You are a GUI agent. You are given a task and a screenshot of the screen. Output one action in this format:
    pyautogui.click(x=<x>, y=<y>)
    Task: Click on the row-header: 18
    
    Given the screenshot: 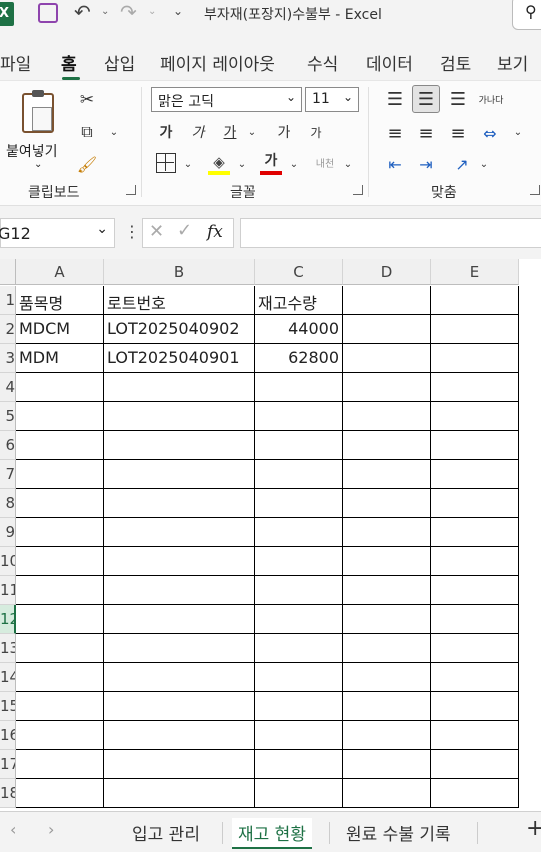 What is the action you would take?
    pyautogui.click(x=8, y=793)
    